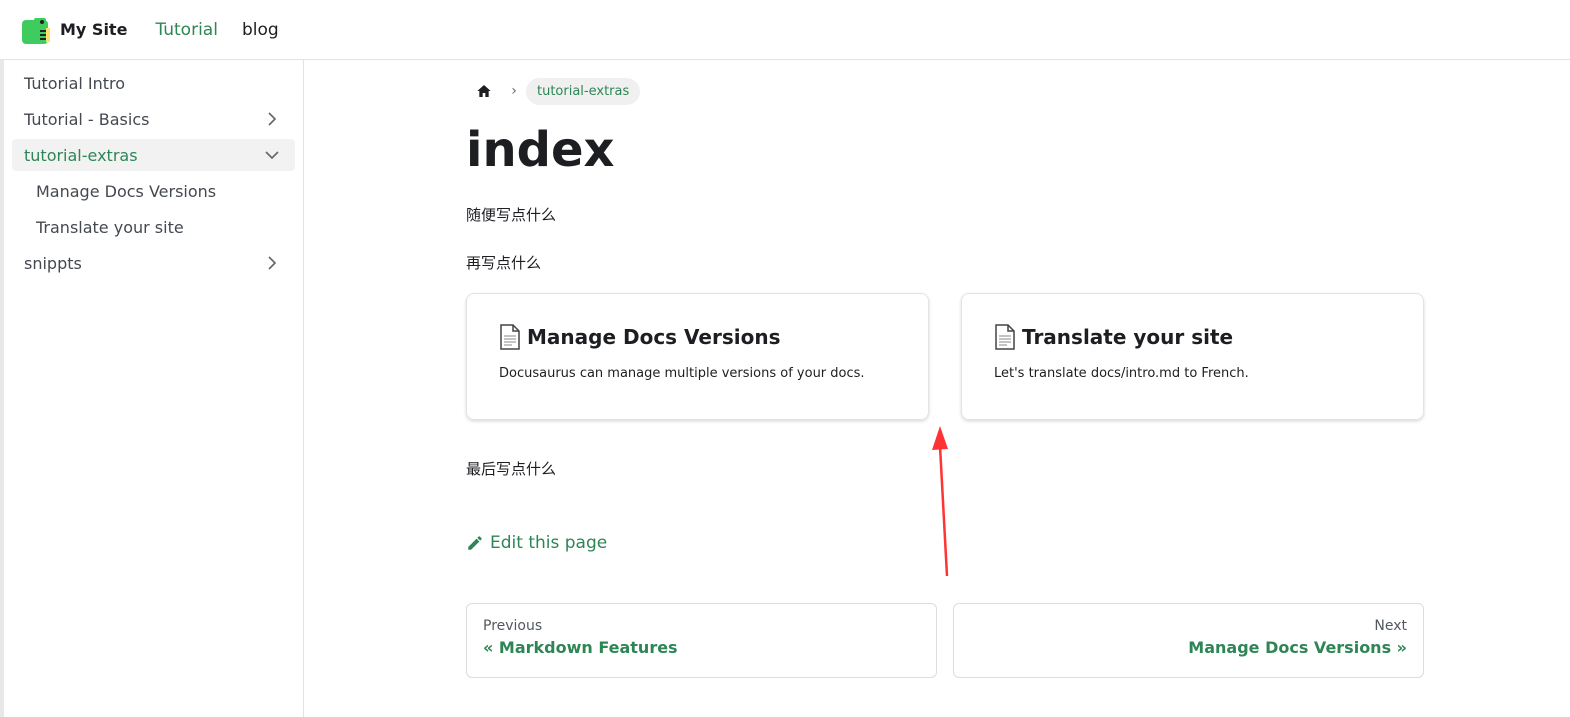  Describe the element at coordinates (126, 191) in the screenshot. I see `sidebar-item-label: Manage Docs Versions` at that location.